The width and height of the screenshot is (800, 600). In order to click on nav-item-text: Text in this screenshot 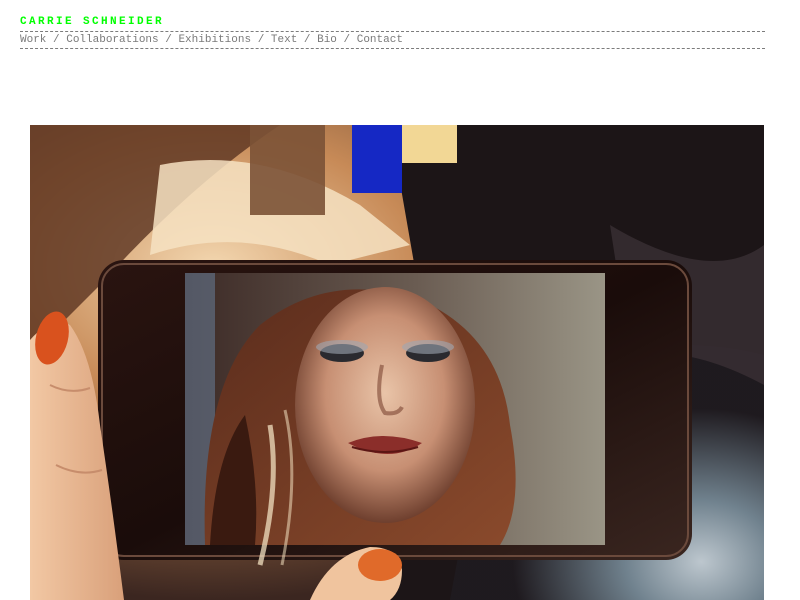, I will do `click(284, 40)`.